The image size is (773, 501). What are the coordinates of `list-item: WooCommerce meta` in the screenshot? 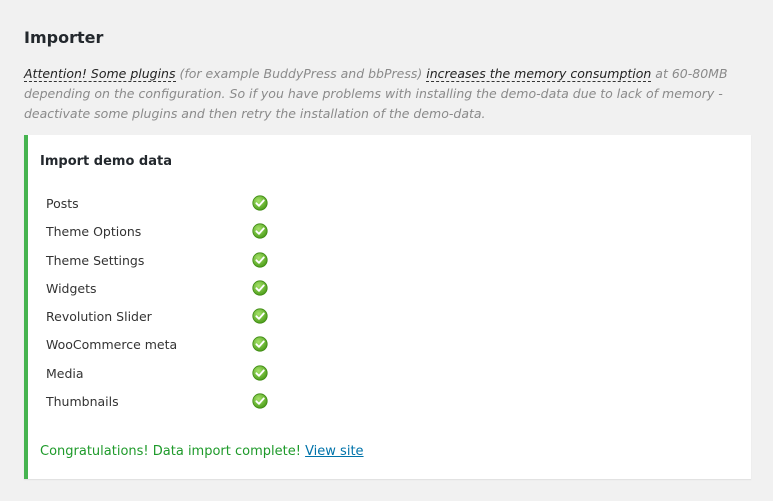 It's located at (196, 345).